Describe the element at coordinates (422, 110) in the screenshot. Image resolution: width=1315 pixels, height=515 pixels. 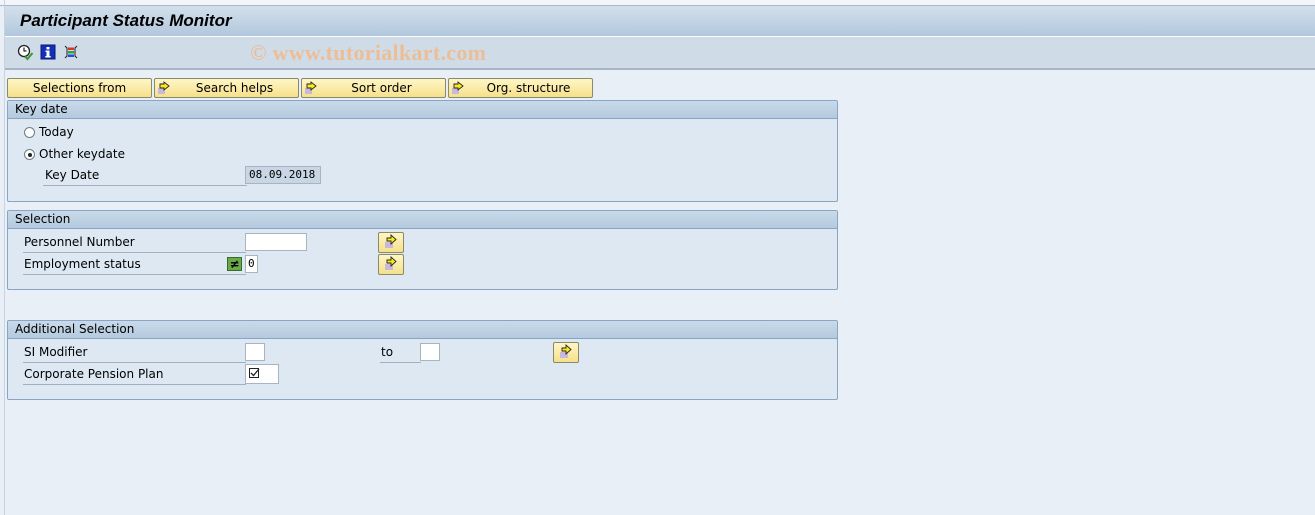
I see `group-title: Key date` at that location.